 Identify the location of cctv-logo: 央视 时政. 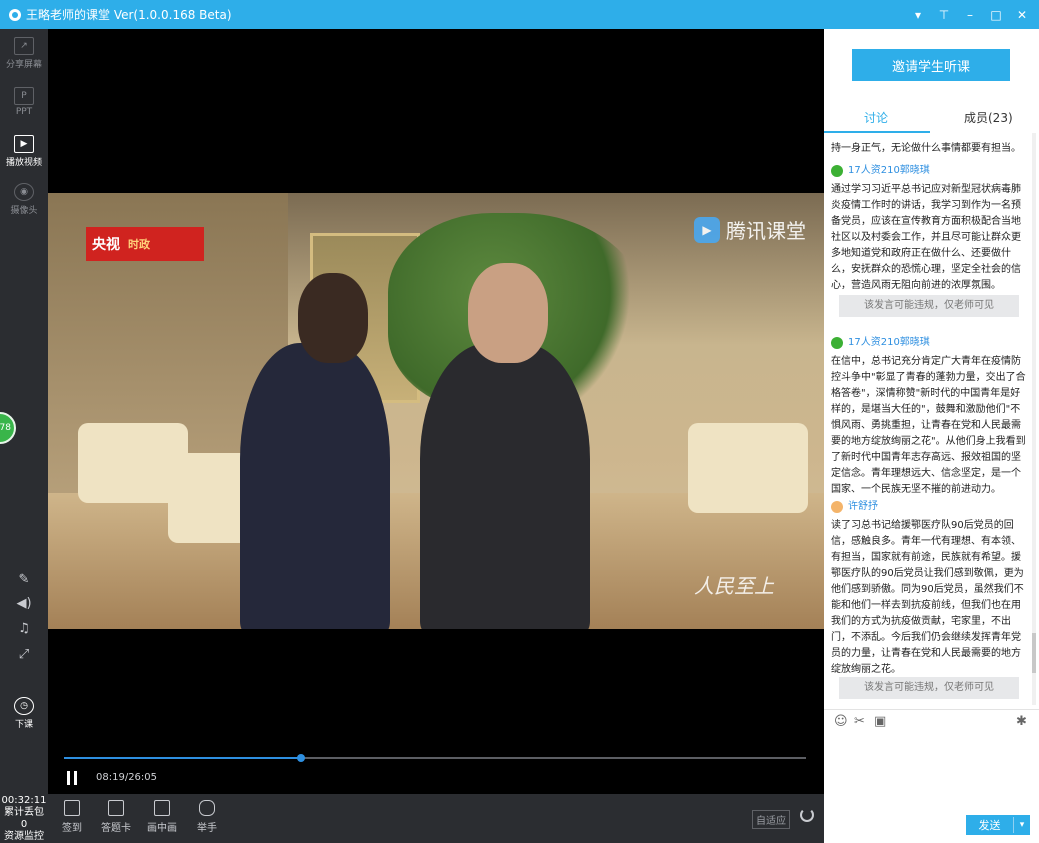
(145, 244).